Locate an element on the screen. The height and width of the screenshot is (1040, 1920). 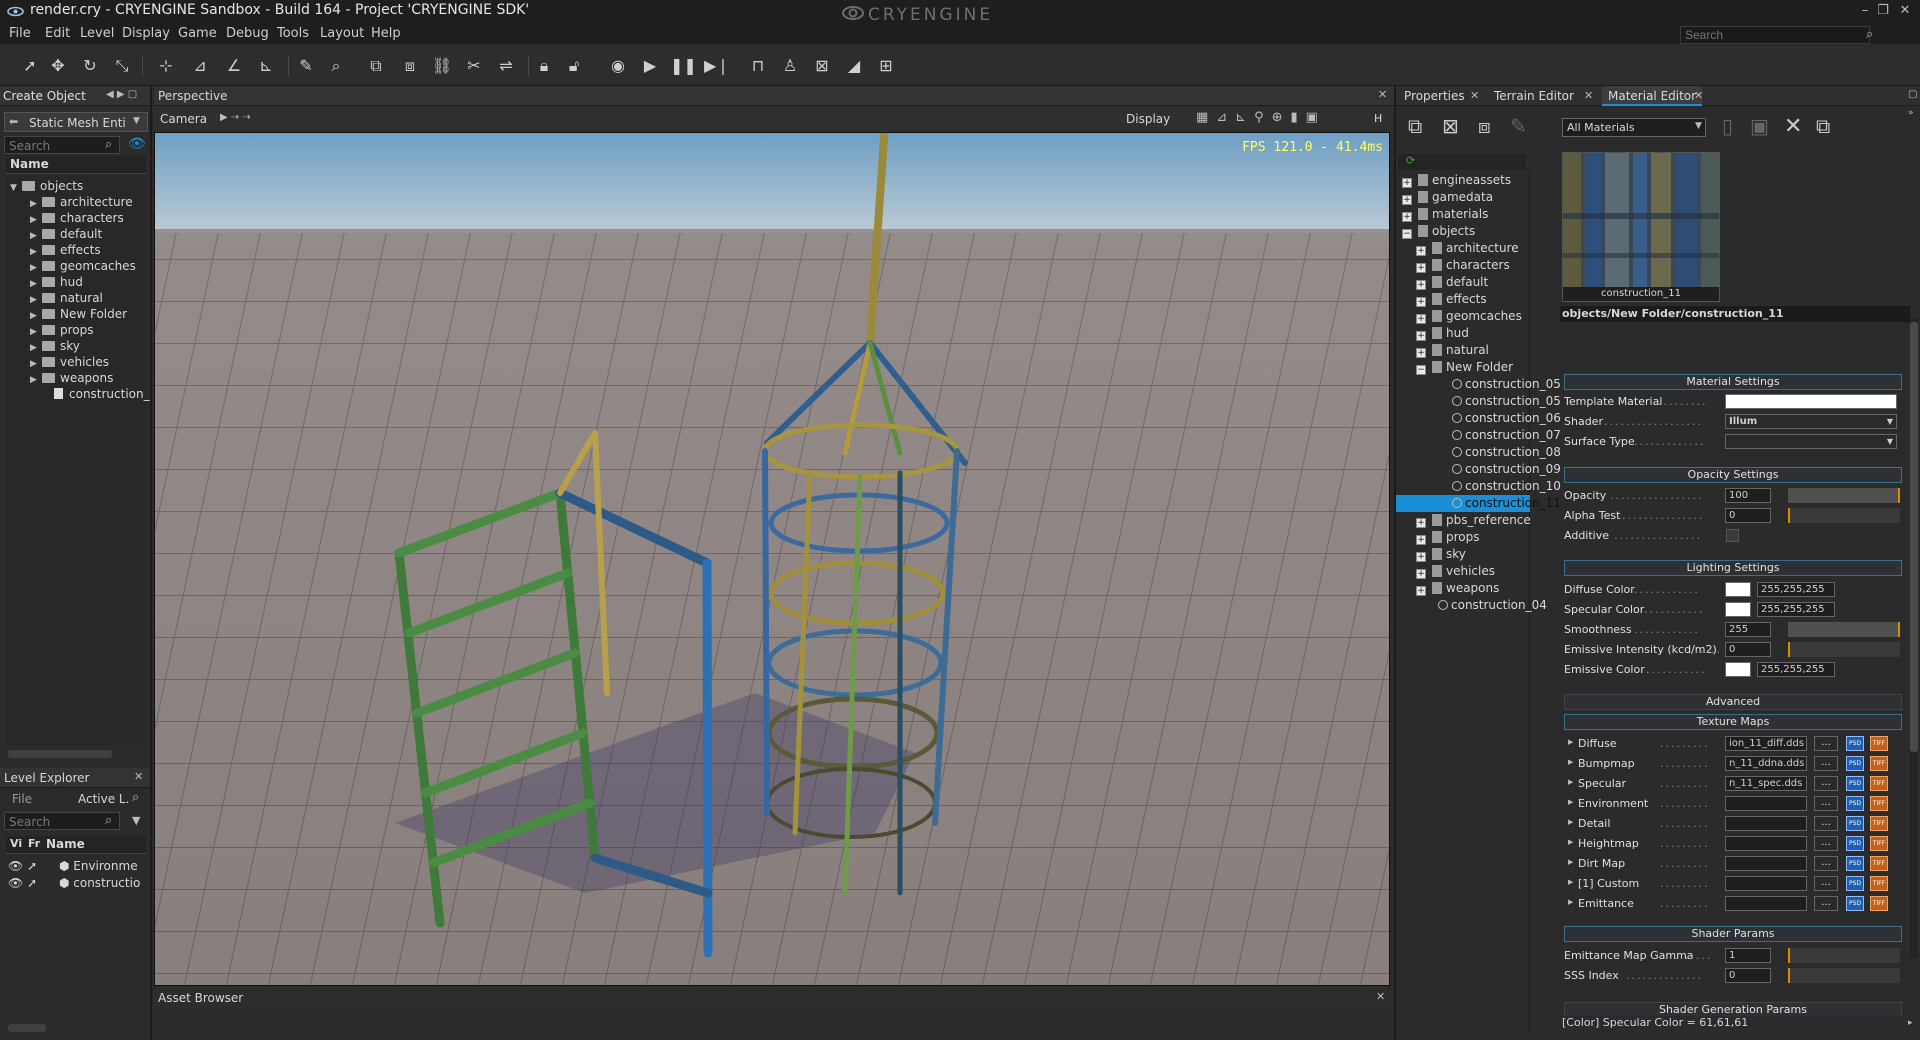
tree-item-folder: + effects is located at coordinates (1463, 299).